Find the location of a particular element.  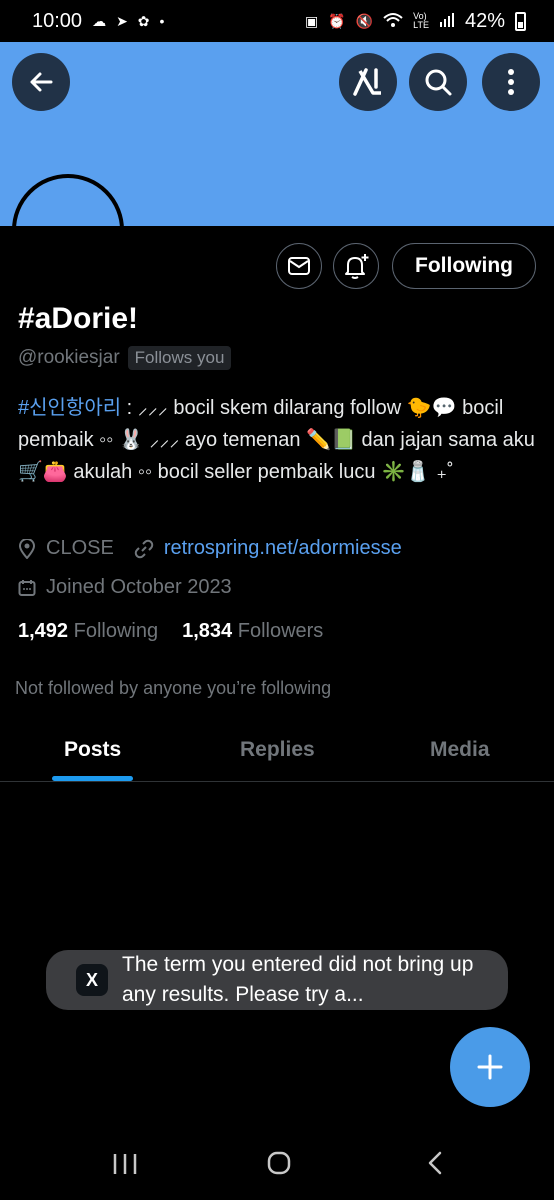

status-time: 10:00 is located at coordinates (57, 20).